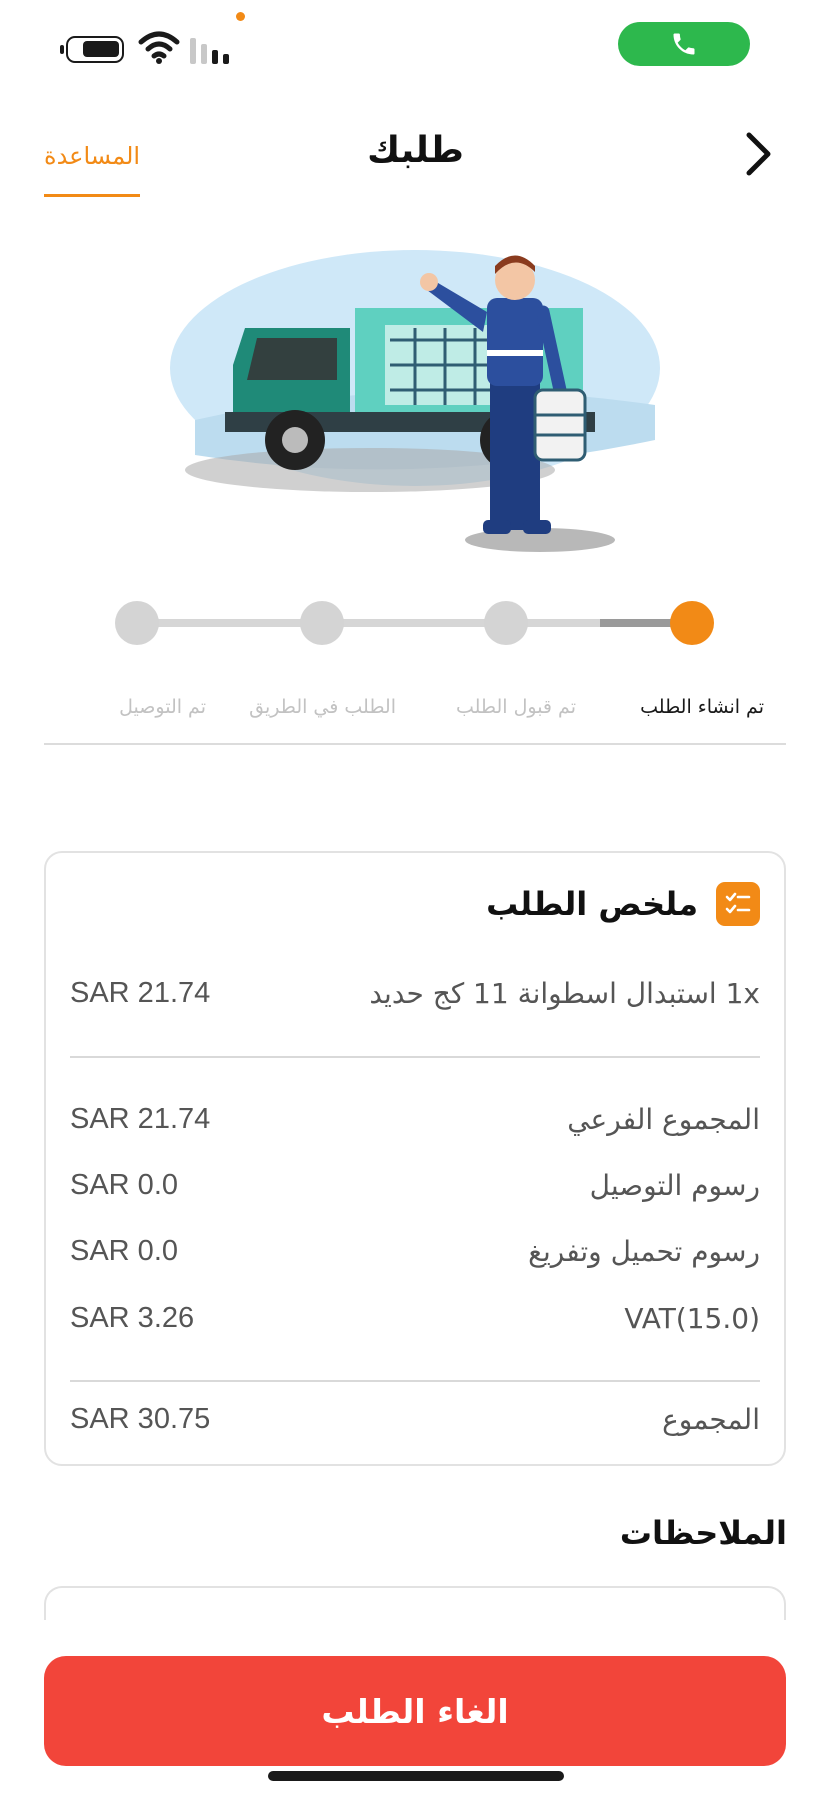 Image resolution: width=831 pixels, height=1800 pixels. Describe the element at coordinates (564, 993) in the screenshot. I see `item-label: 1x استبدال اسطوانة 11 كج حديد` at that location.